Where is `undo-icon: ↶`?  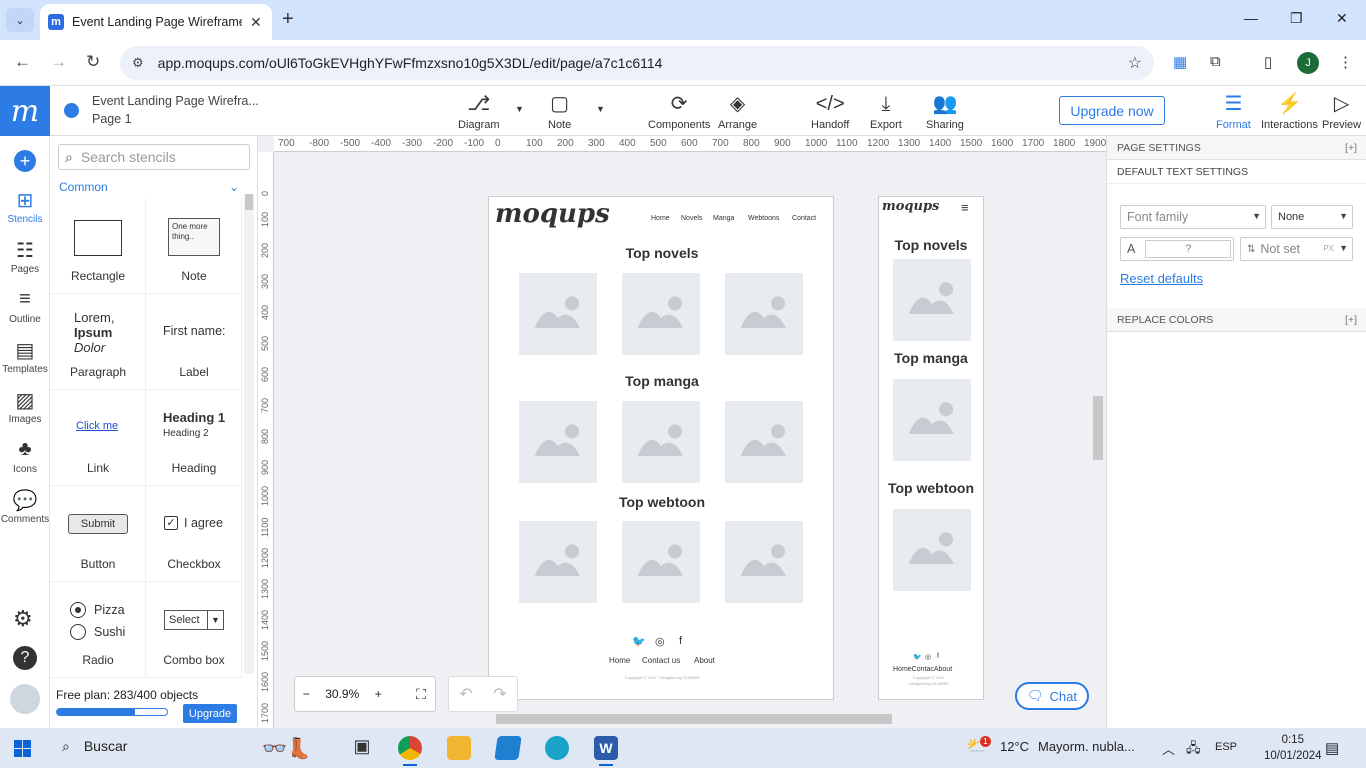 undo-icon: ↶ is located at coordinates (465, 694).